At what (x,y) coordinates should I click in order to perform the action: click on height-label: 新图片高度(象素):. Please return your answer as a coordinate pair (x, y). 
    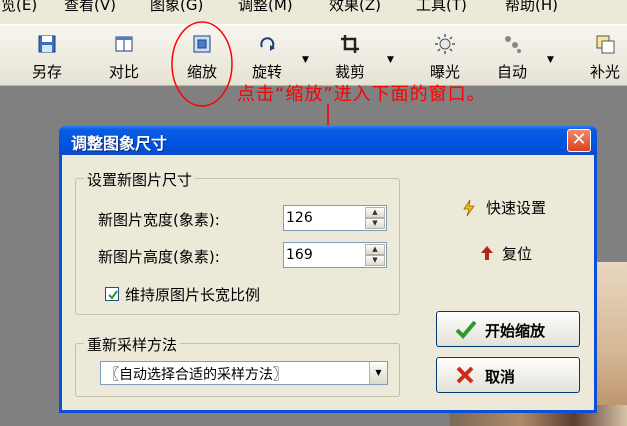
    Looking at the image, I should click on (159, 257).